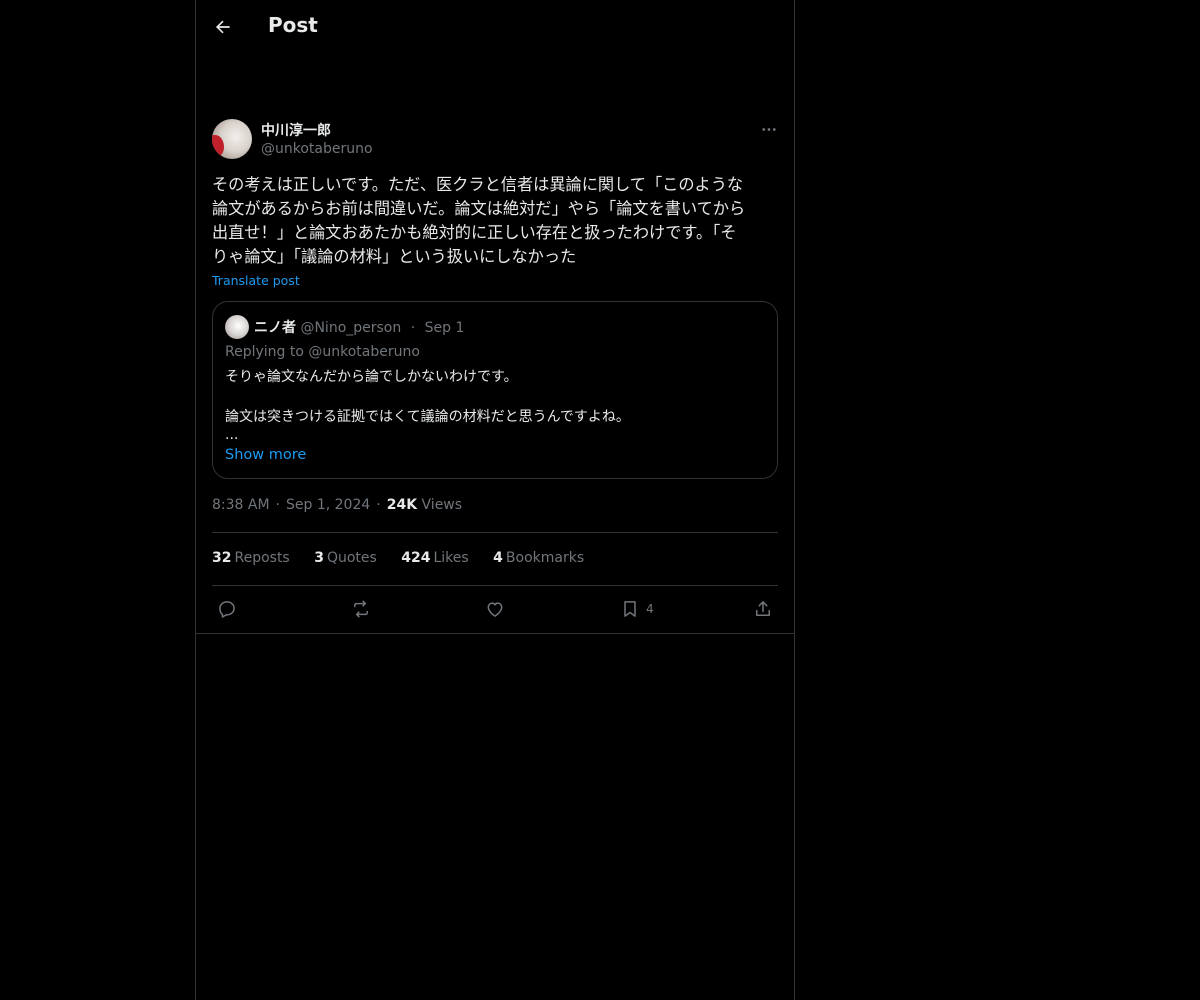  I want to click on reply-icon, so click(227, 609).